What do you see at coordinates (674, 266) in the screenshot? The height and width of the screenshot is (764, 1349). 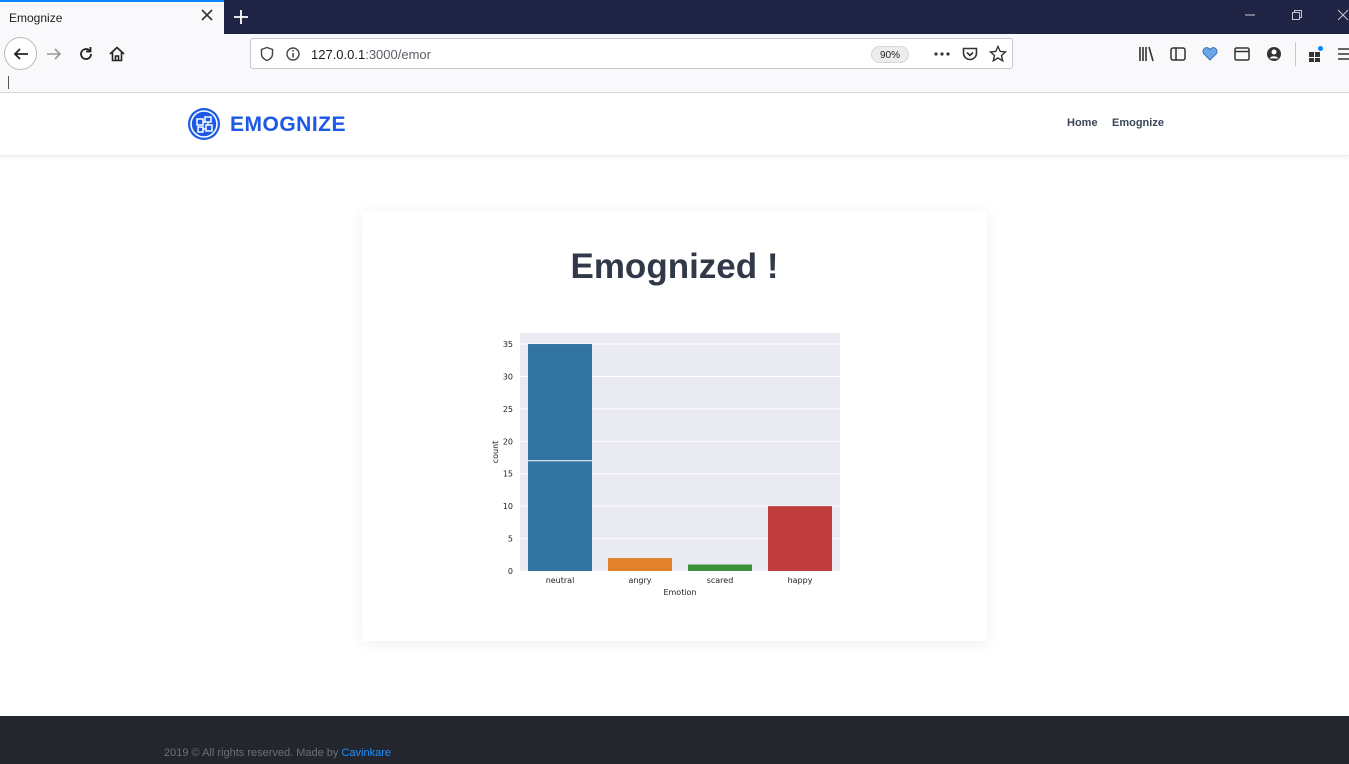 I see `page-title: Emognized !` at bounding box center [674, 266].